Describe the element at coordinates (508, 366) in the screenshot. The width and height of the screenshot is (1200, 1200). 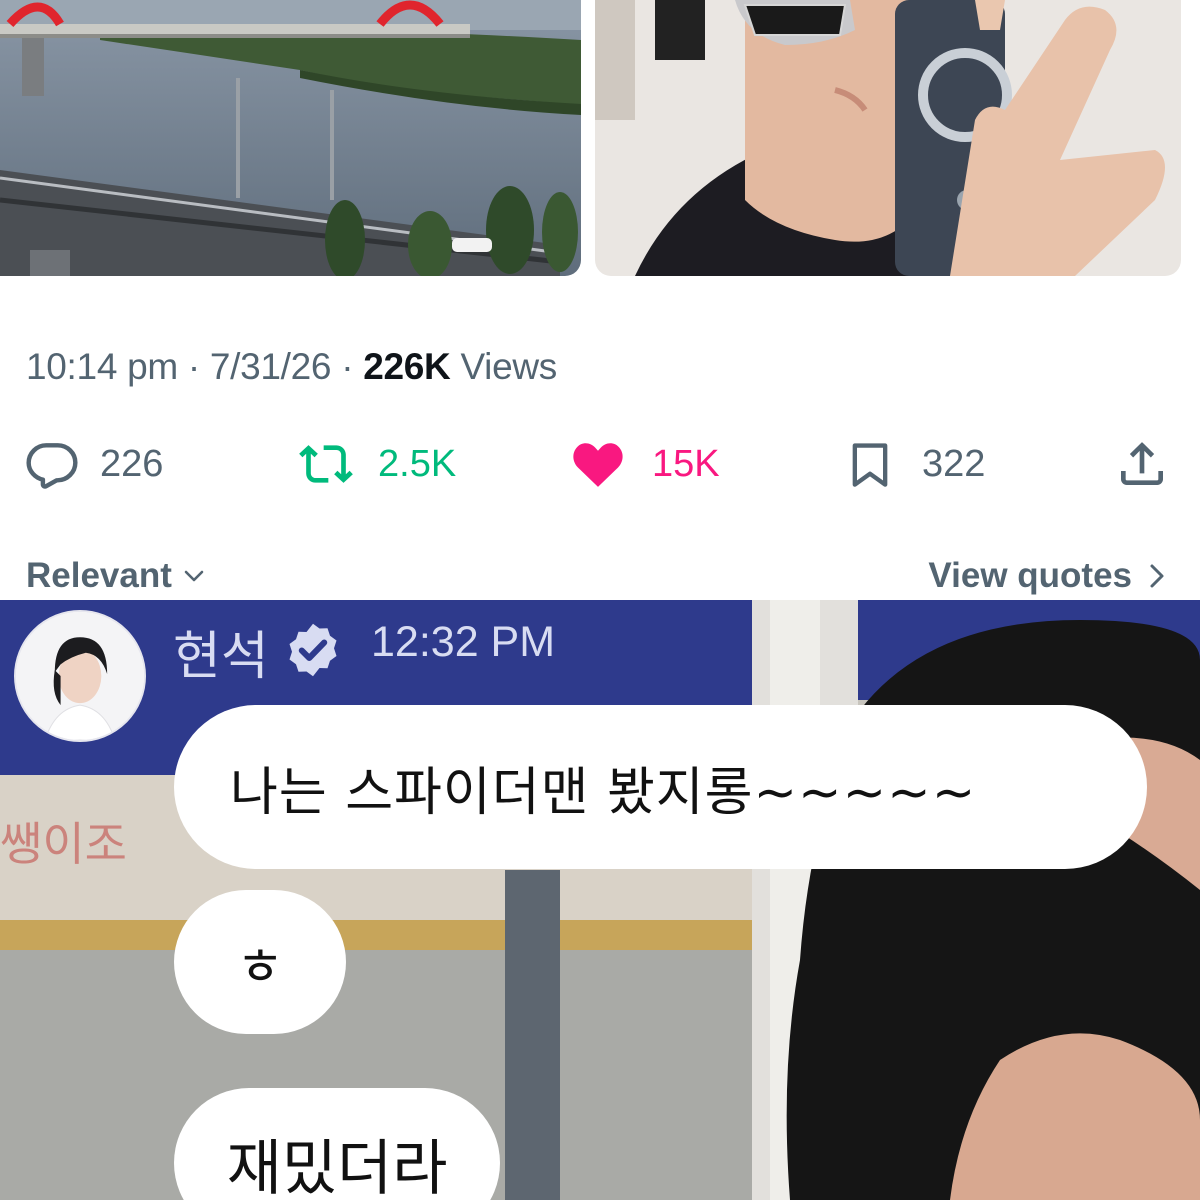
I see `views-label: Views` at that location.